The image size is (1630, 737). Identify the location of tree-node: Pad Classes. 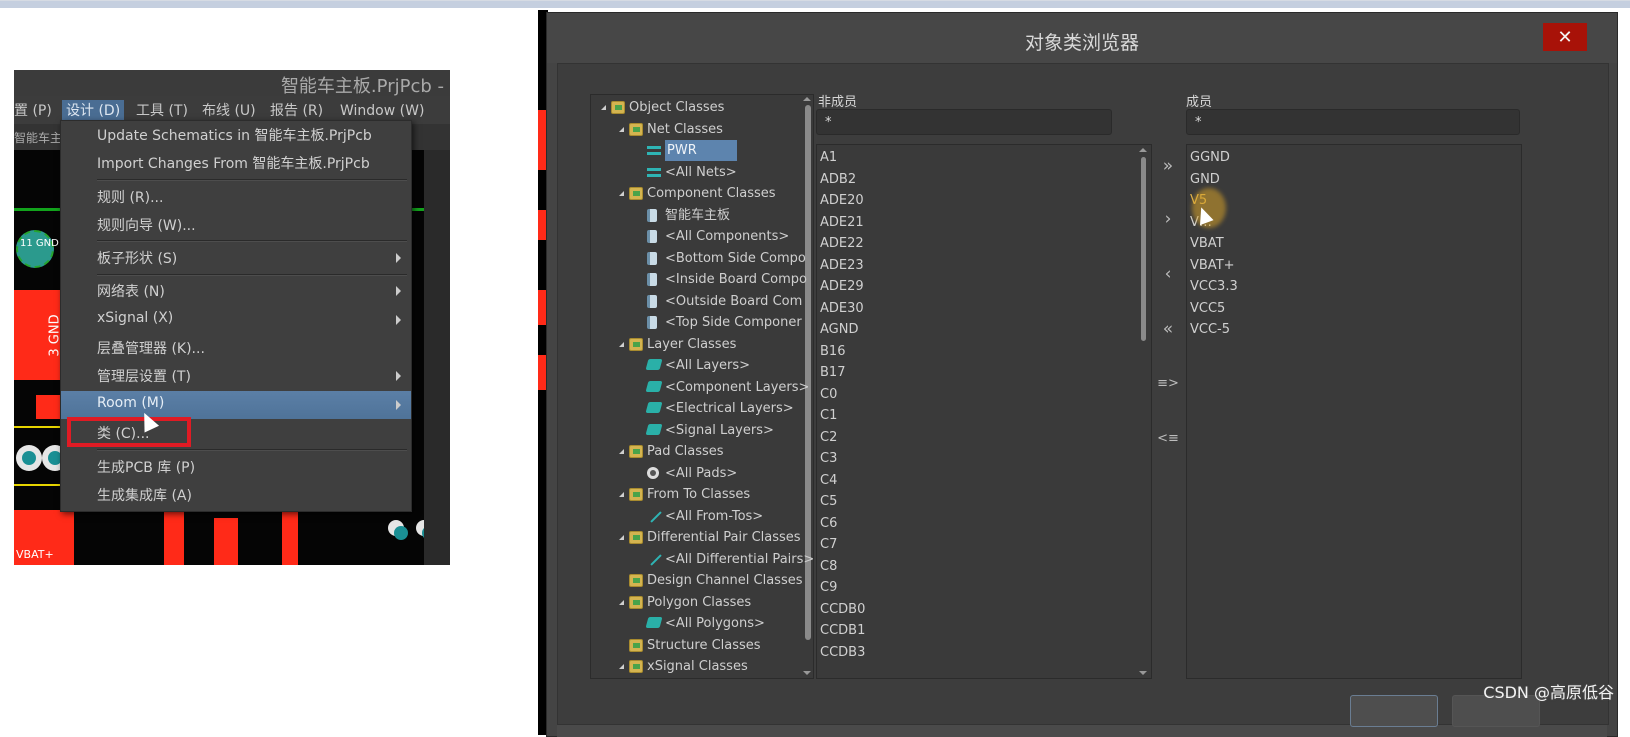
(697, 451).